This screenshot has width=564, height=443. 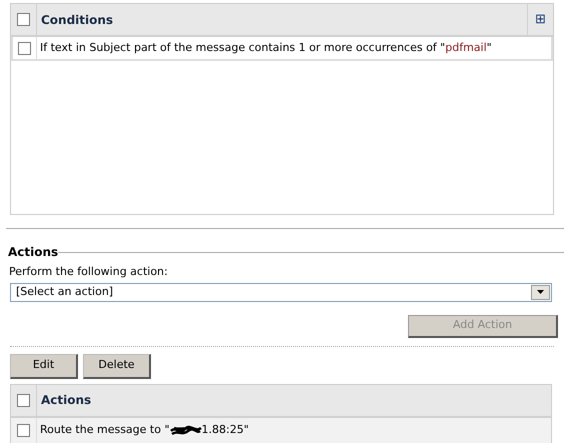 What do you see at coordinates (44, 366) in the screenshot?
I see `toolbar-button: Edit` at bounding box center [44, 366].